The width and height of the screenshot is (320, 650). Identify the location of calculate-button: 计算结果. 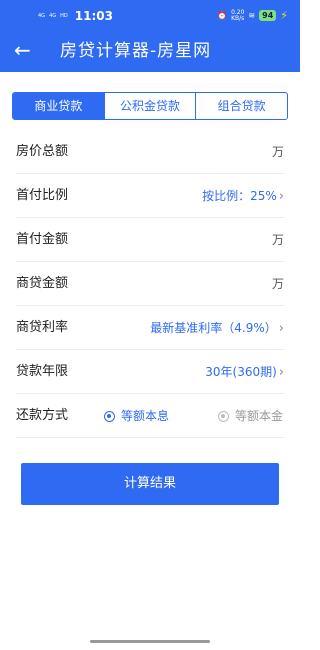
(150, 484).